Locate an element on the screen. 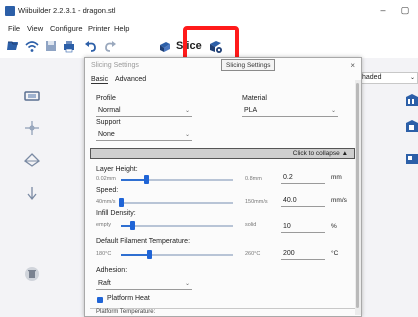 The height and width of the screenshot is (317, 418). profile-label: Profile is located at coordinates (106, 98).